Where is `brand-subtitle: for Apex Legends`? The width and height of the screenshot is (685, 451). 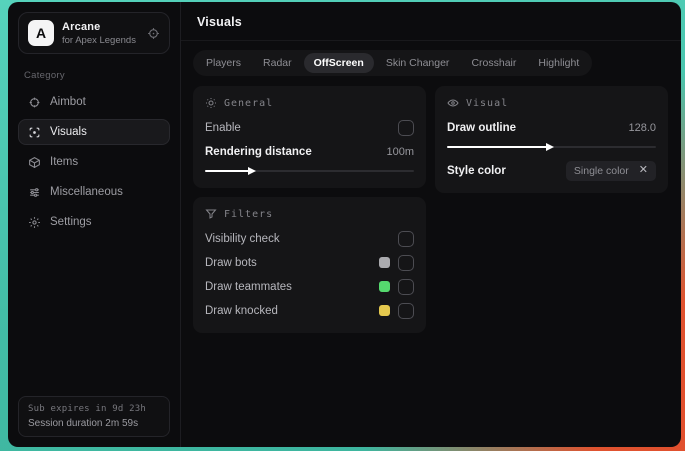 brand-subtitle: for Apex Legends is located at coordinates (99, 40).